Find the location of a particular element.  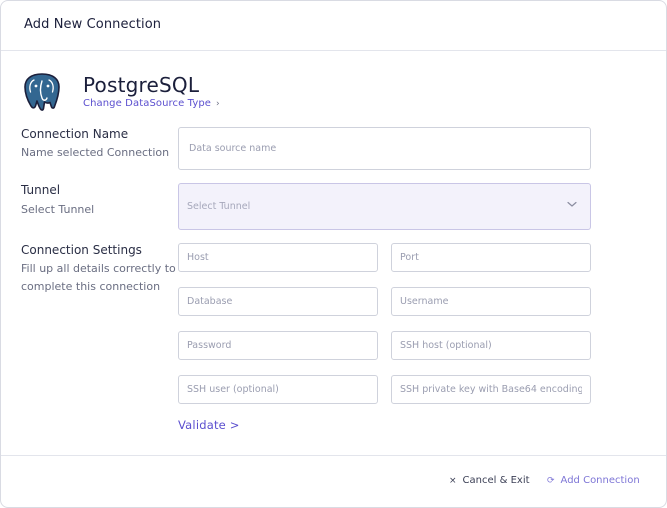

close-icon: × is located at coordinates (453, 481).